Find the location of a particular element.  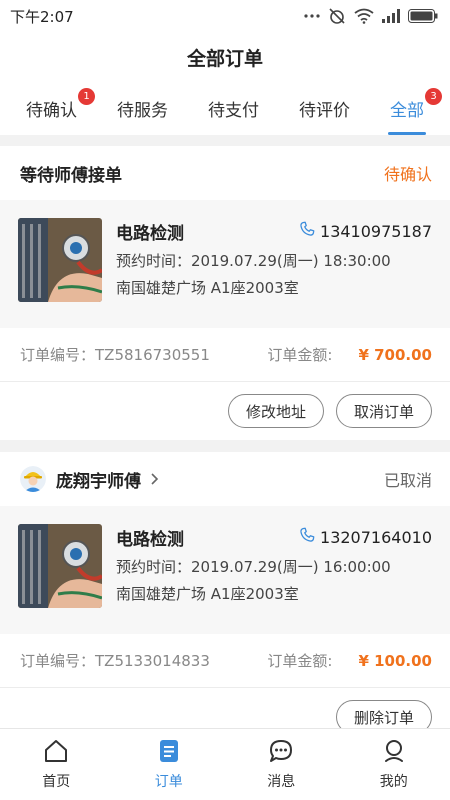

technician-name: 庞翔宇师傅 is located at coordinates (98, 481).